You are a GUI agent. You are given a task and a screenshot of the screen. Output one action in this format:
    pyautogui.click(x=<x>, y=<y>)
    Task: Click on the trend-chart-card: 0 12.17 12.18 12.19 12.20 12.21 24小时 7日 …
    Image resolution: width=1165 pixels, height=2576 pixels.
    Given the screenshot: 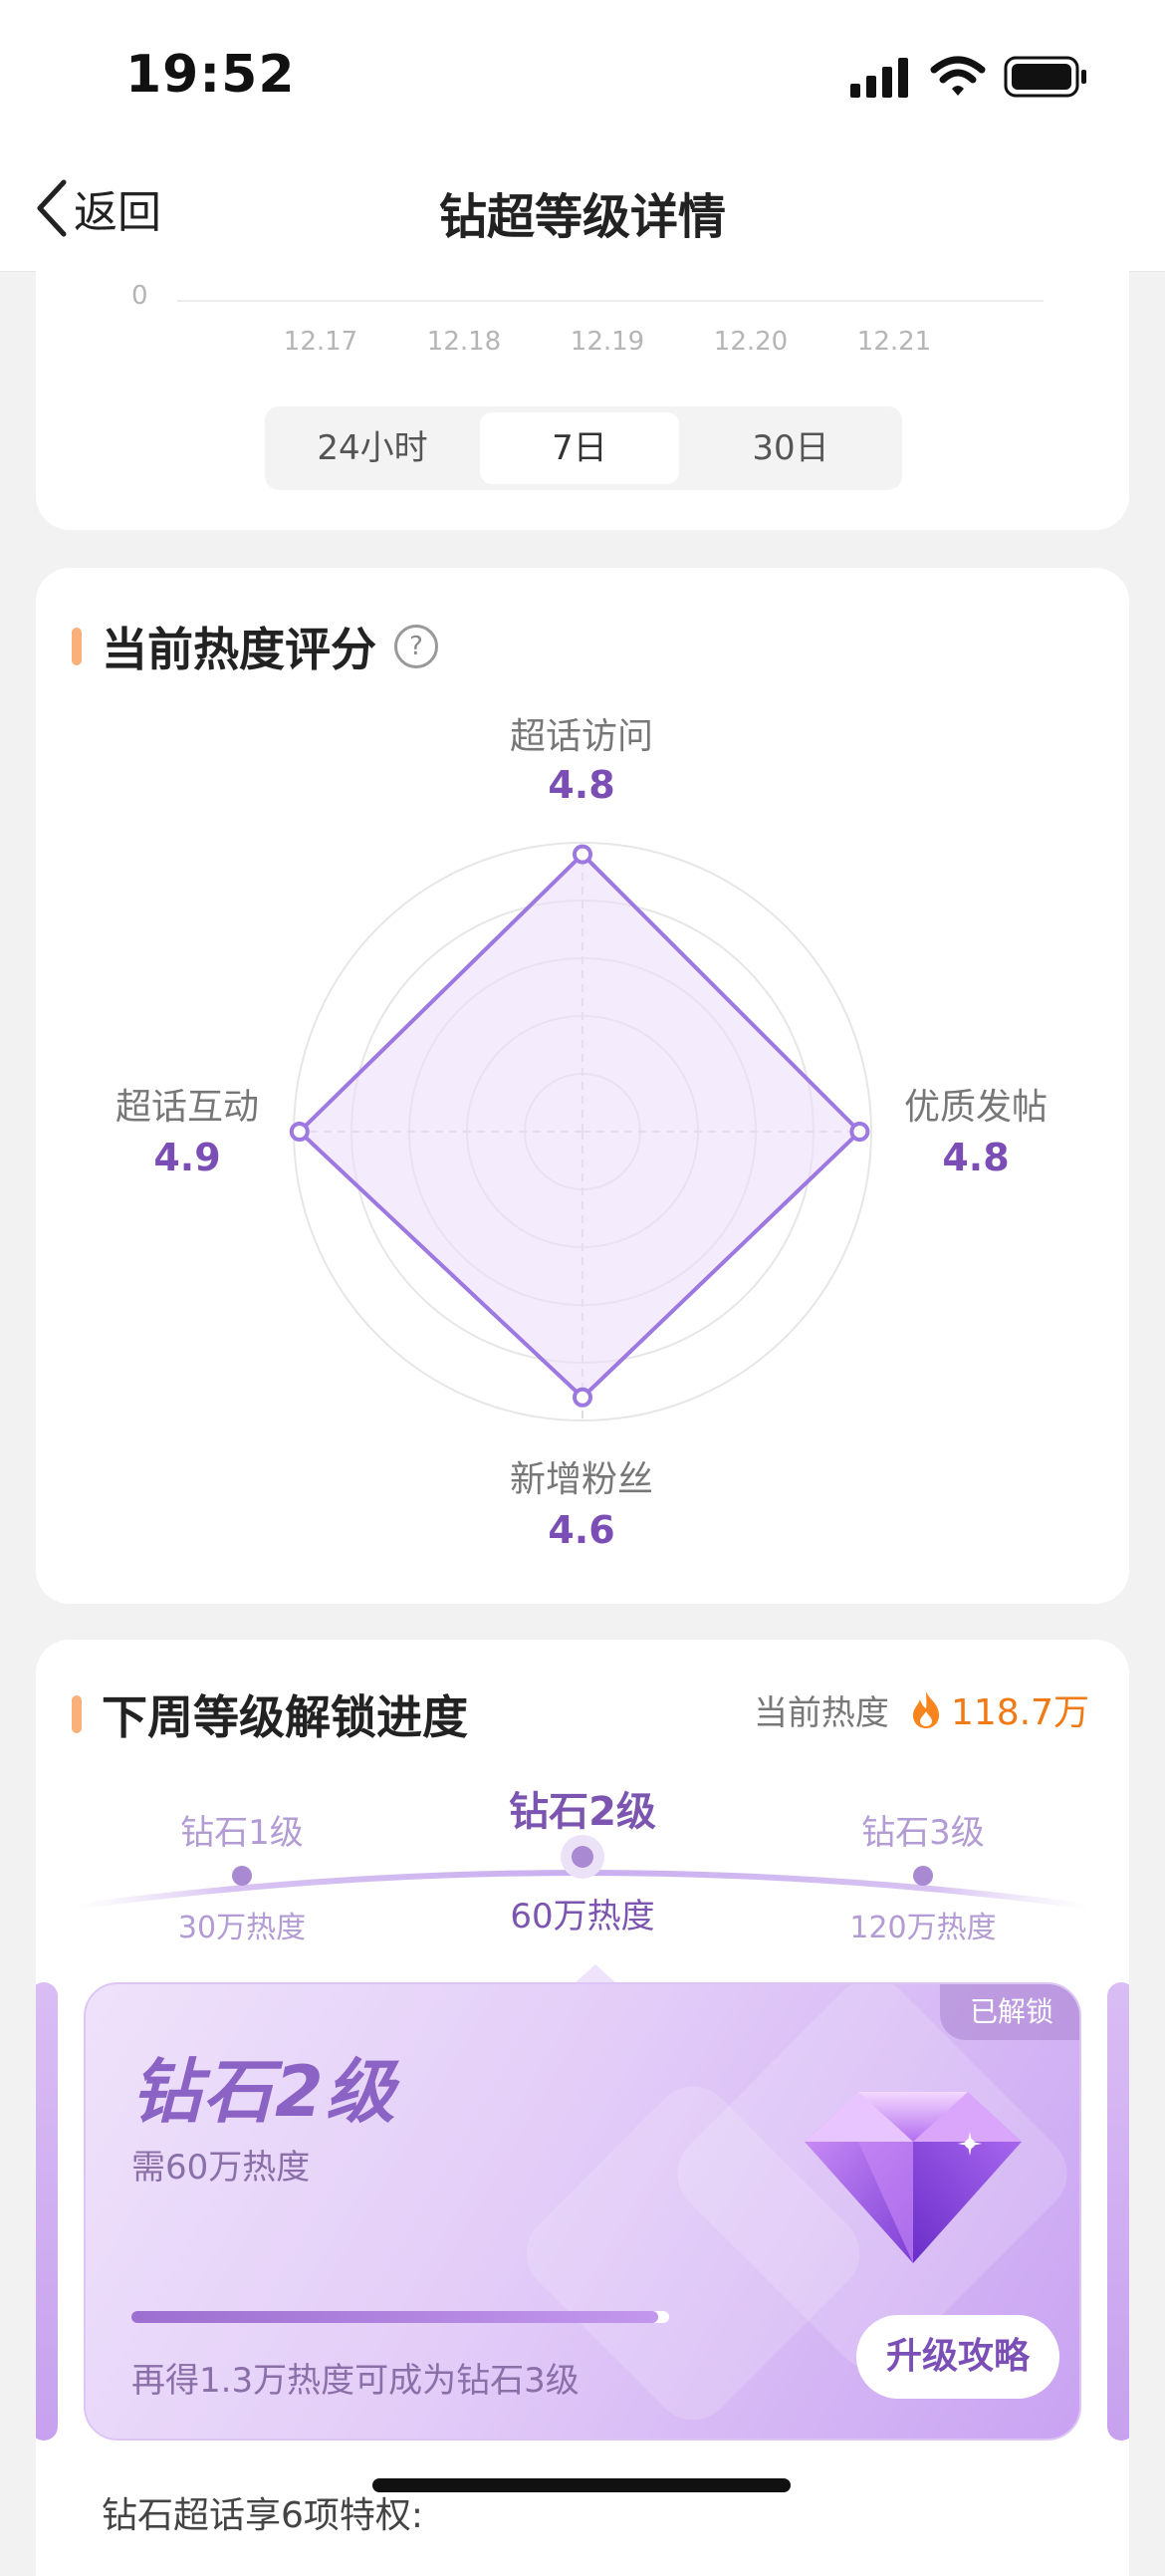 What is the action you would take?
    pyautogui.click(x=582, y=384)
    